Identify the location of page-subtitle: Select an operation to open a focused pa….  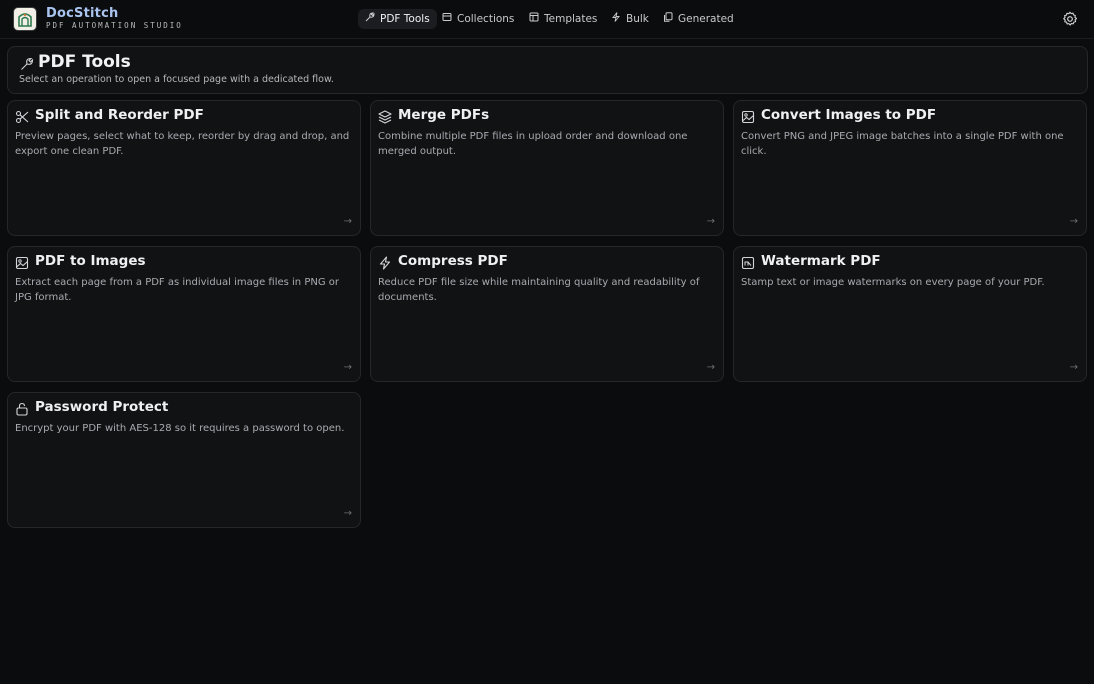
(176, 79).